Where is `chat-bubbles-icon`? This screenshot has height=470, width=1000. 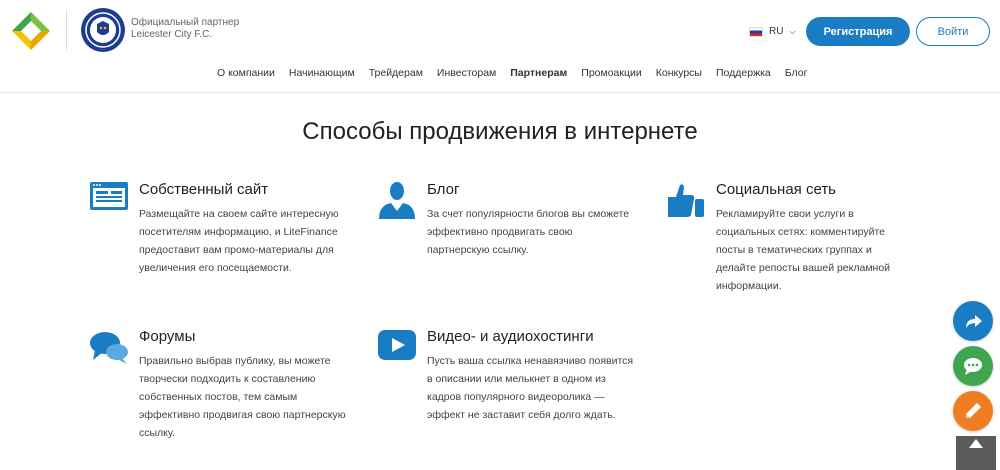
chat-bubbles-icon is located at coordinates (109, 348).